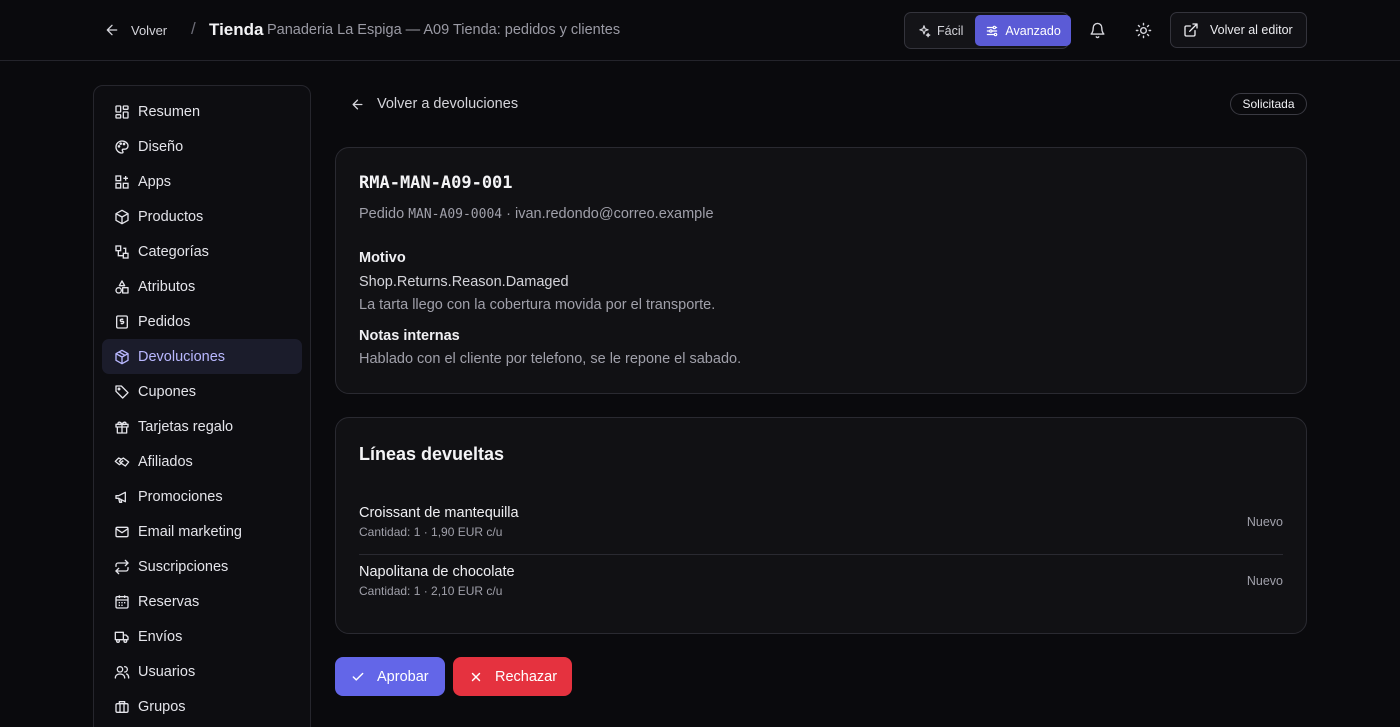 The image size is (1400, 727). I want to click on mode-easy-button: Fácil, so click(940, 30).